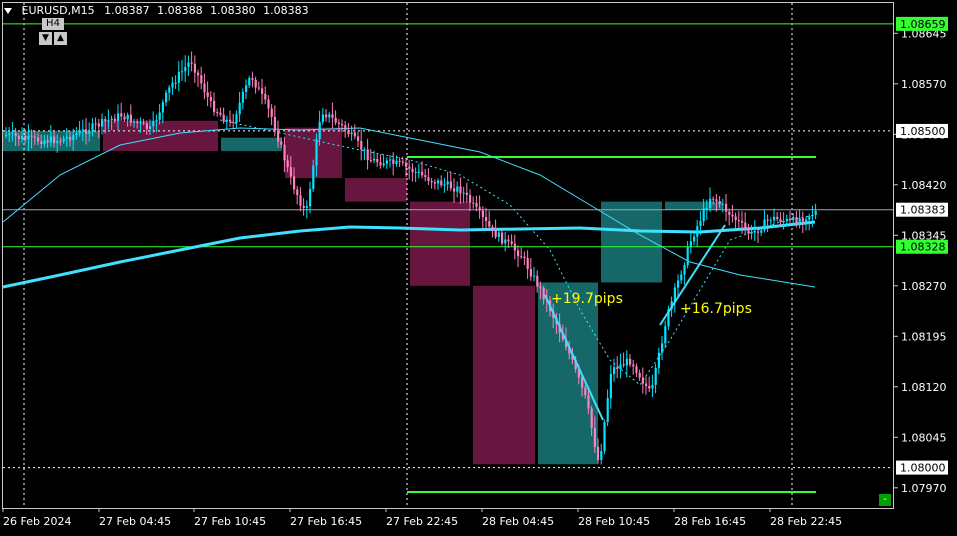 This screenshot has height=536, width=957. Describe the element at coordinates (924, 286) in the screenshot. I see `price-tick-label: 1.08270` at that location.